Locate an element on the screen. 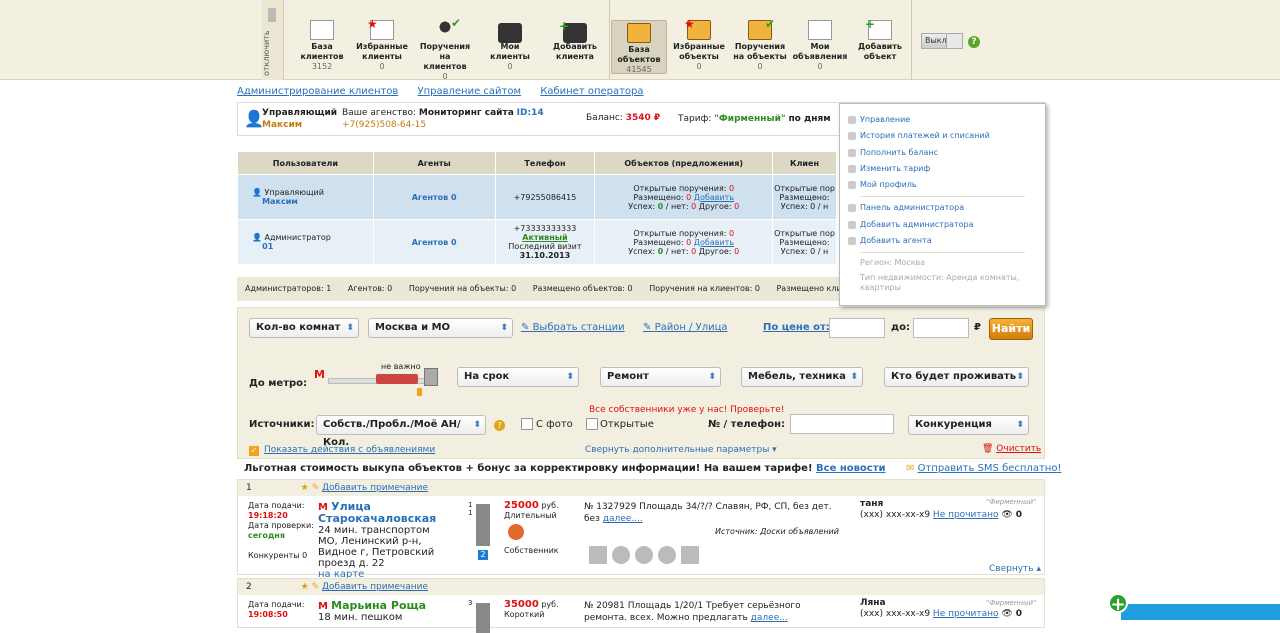 The width and height of the screenshot is (1280, 633). menu-item-top-up: Пополнить баланс is located at coordinates (946, 153).